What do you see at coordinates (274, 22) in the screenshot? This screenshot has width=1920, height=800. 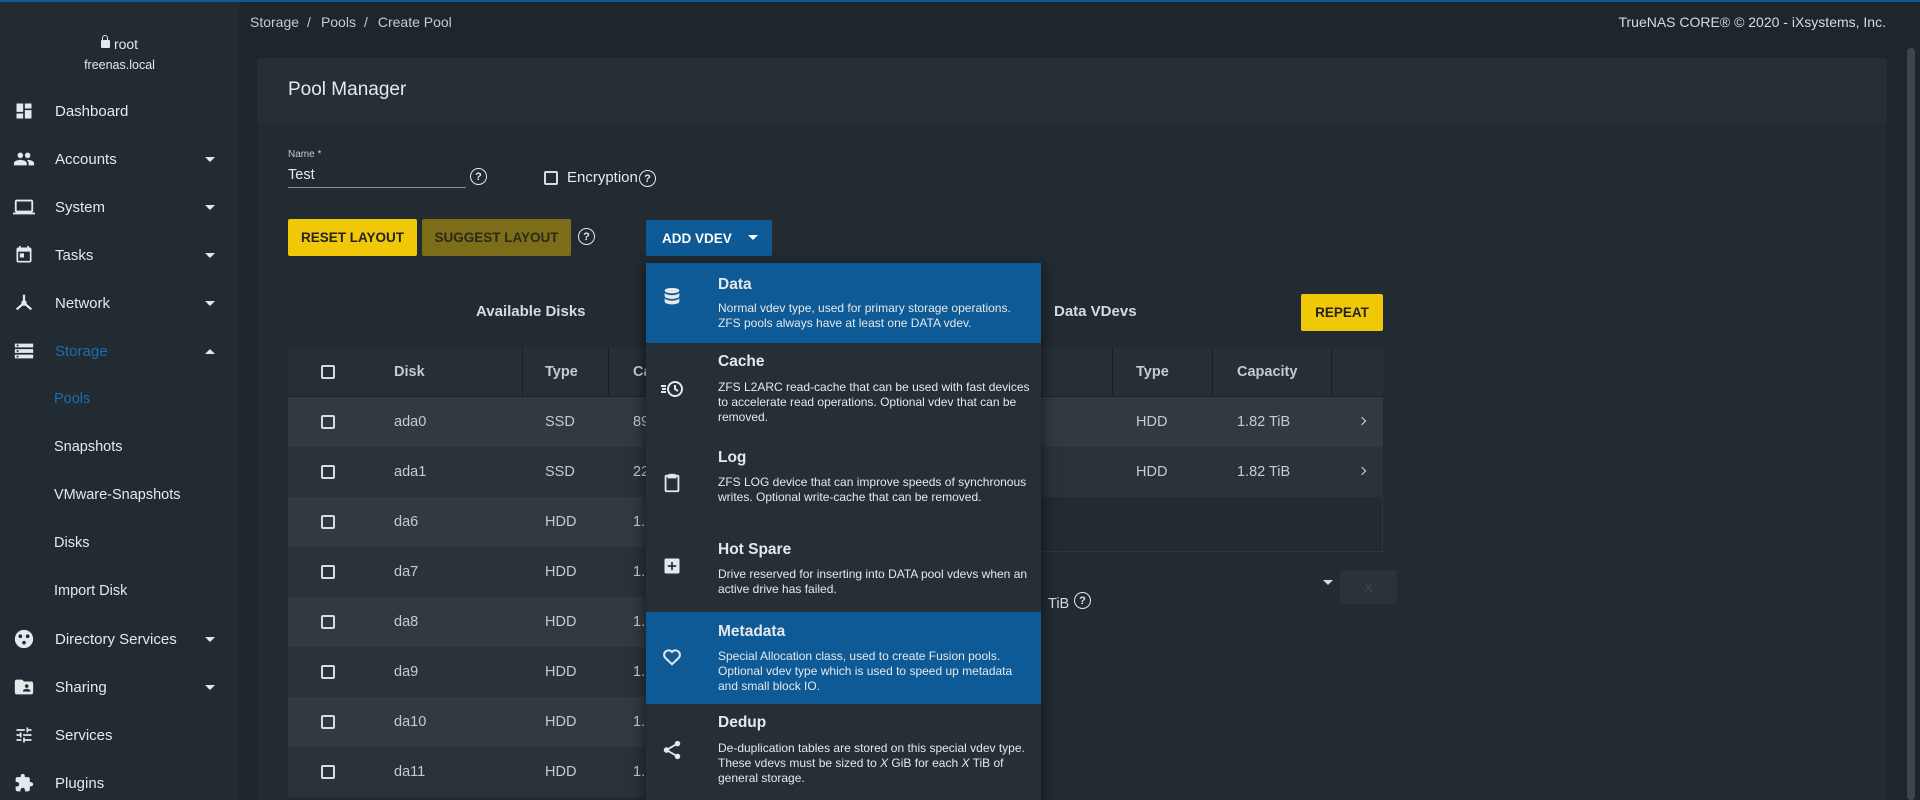 I see `breadcrumb-storage: Storage` at bounding box center [274, 22].